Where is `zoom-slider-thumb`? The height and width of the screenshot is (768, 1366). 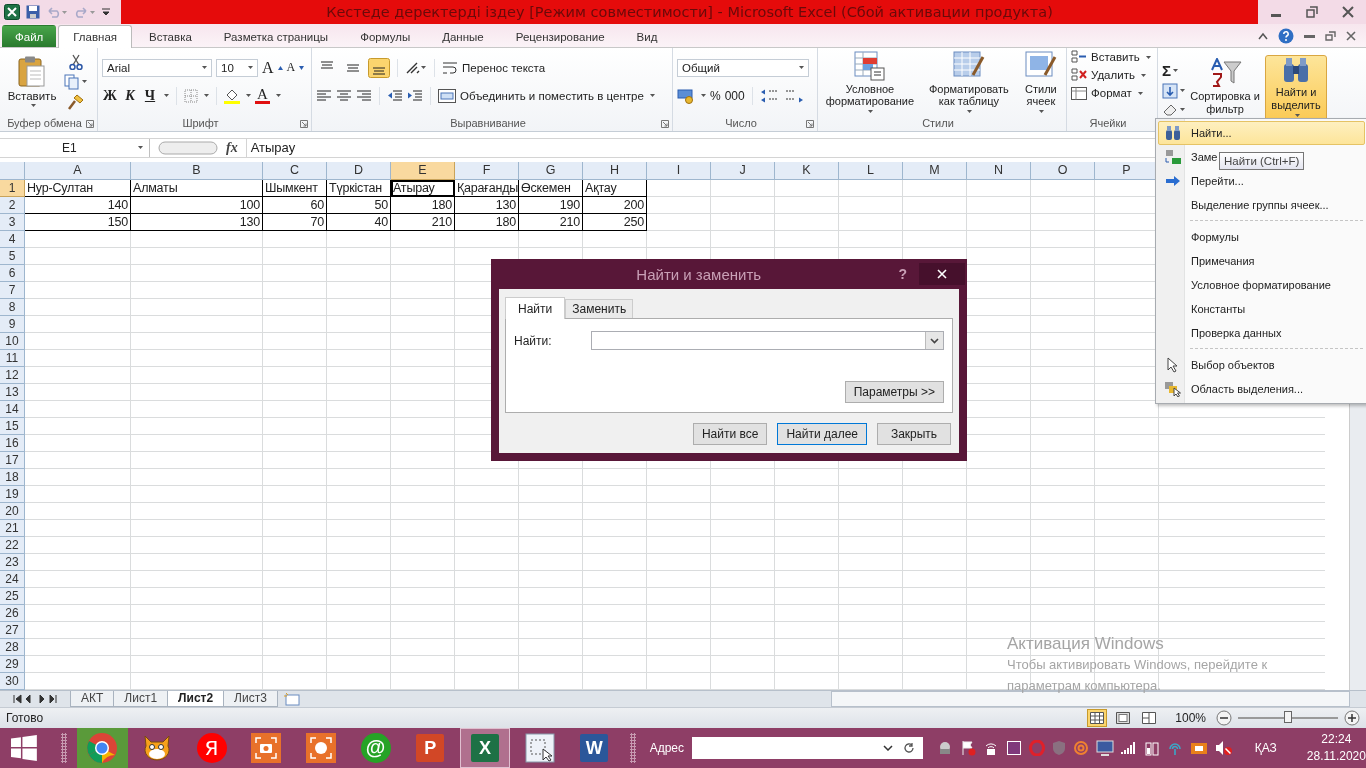 zoom-slider-thumb is located at coordinates (1288, 716).